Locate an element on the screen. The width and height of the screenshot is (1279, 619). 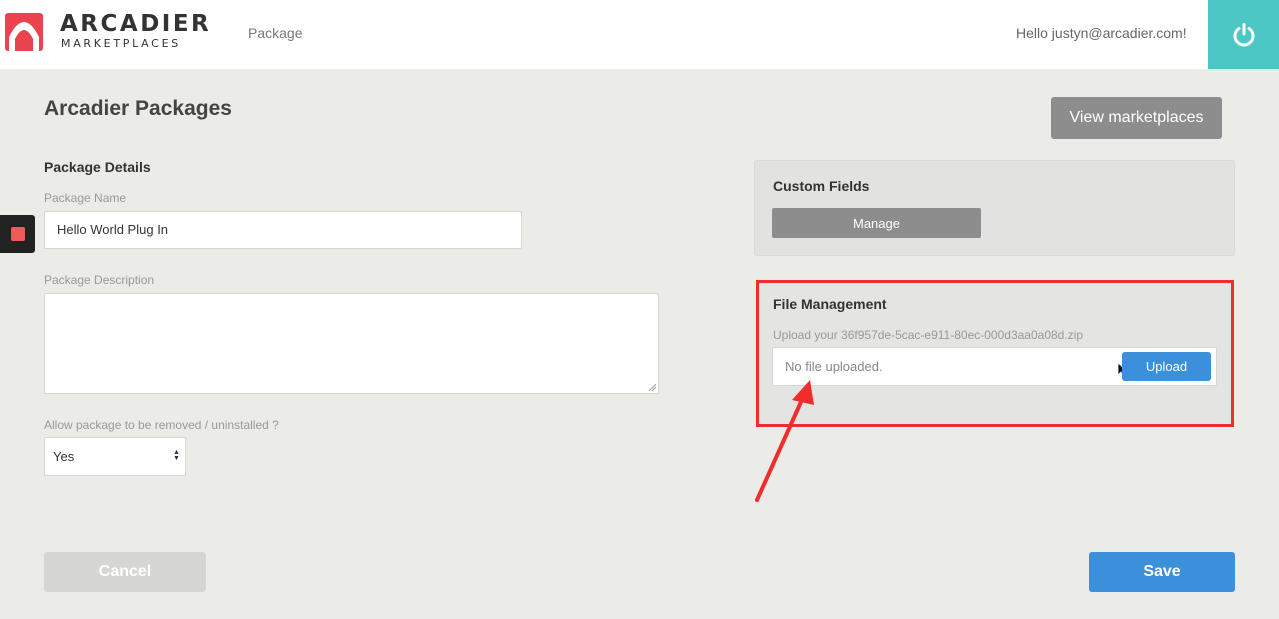
custom-fields-title: Custom Fields is located at coordinates (821, 186).